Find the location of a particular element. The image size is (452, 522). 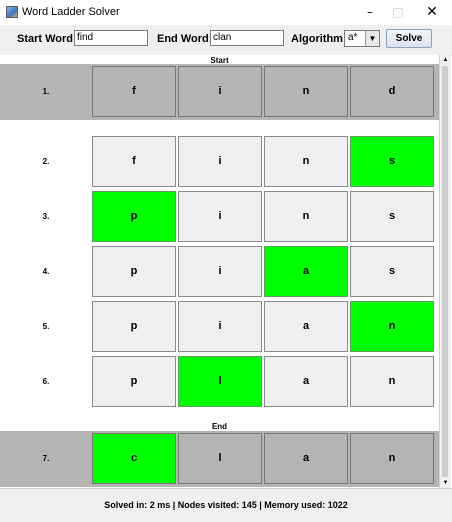

start-word-input: find is located at coordinates (111, 38).